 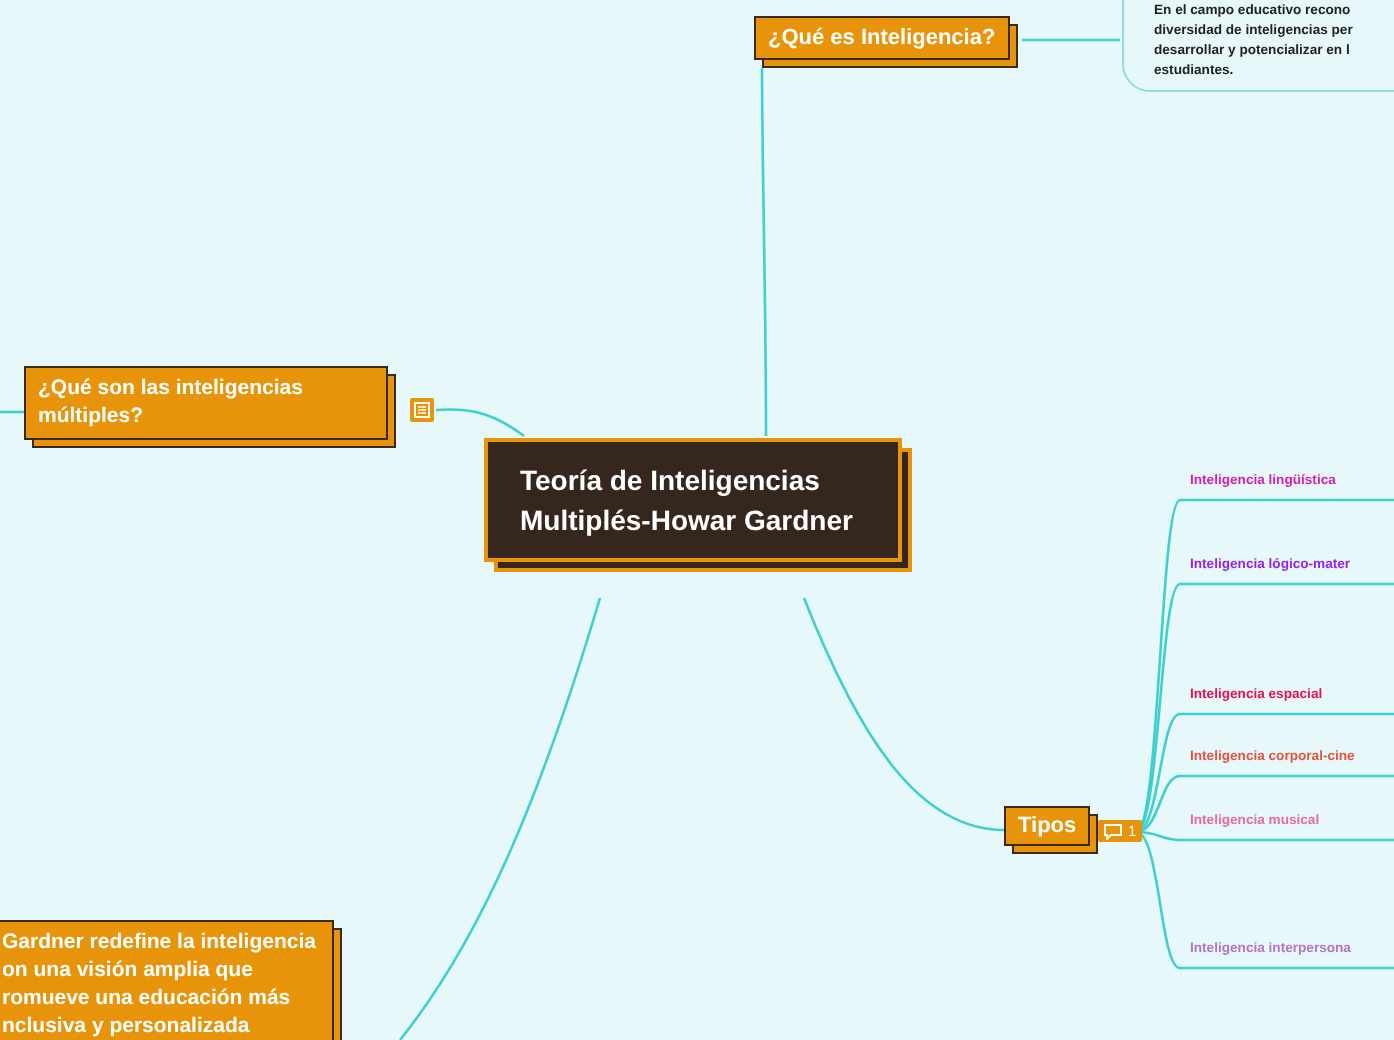 What do you see at coordinates (128, 970) in the screenshot?
I see `topic-text: on una visión amplia que` at bounding box center [128, 970].